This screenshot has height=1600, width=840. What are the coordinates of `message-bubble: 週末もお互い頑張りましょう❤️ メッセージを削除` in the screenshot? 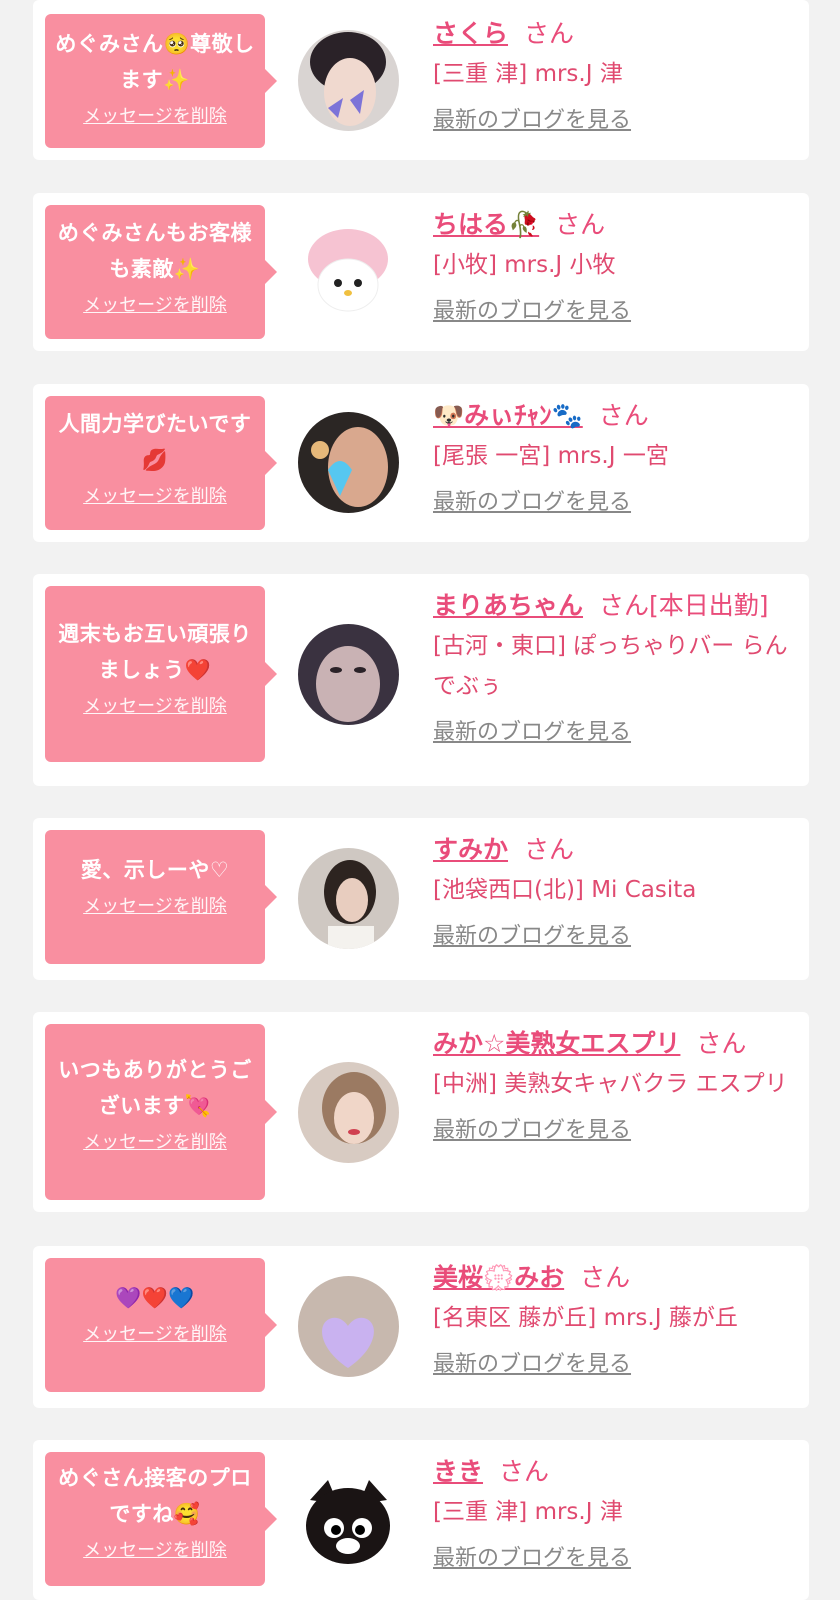 It's located at (161, 674).